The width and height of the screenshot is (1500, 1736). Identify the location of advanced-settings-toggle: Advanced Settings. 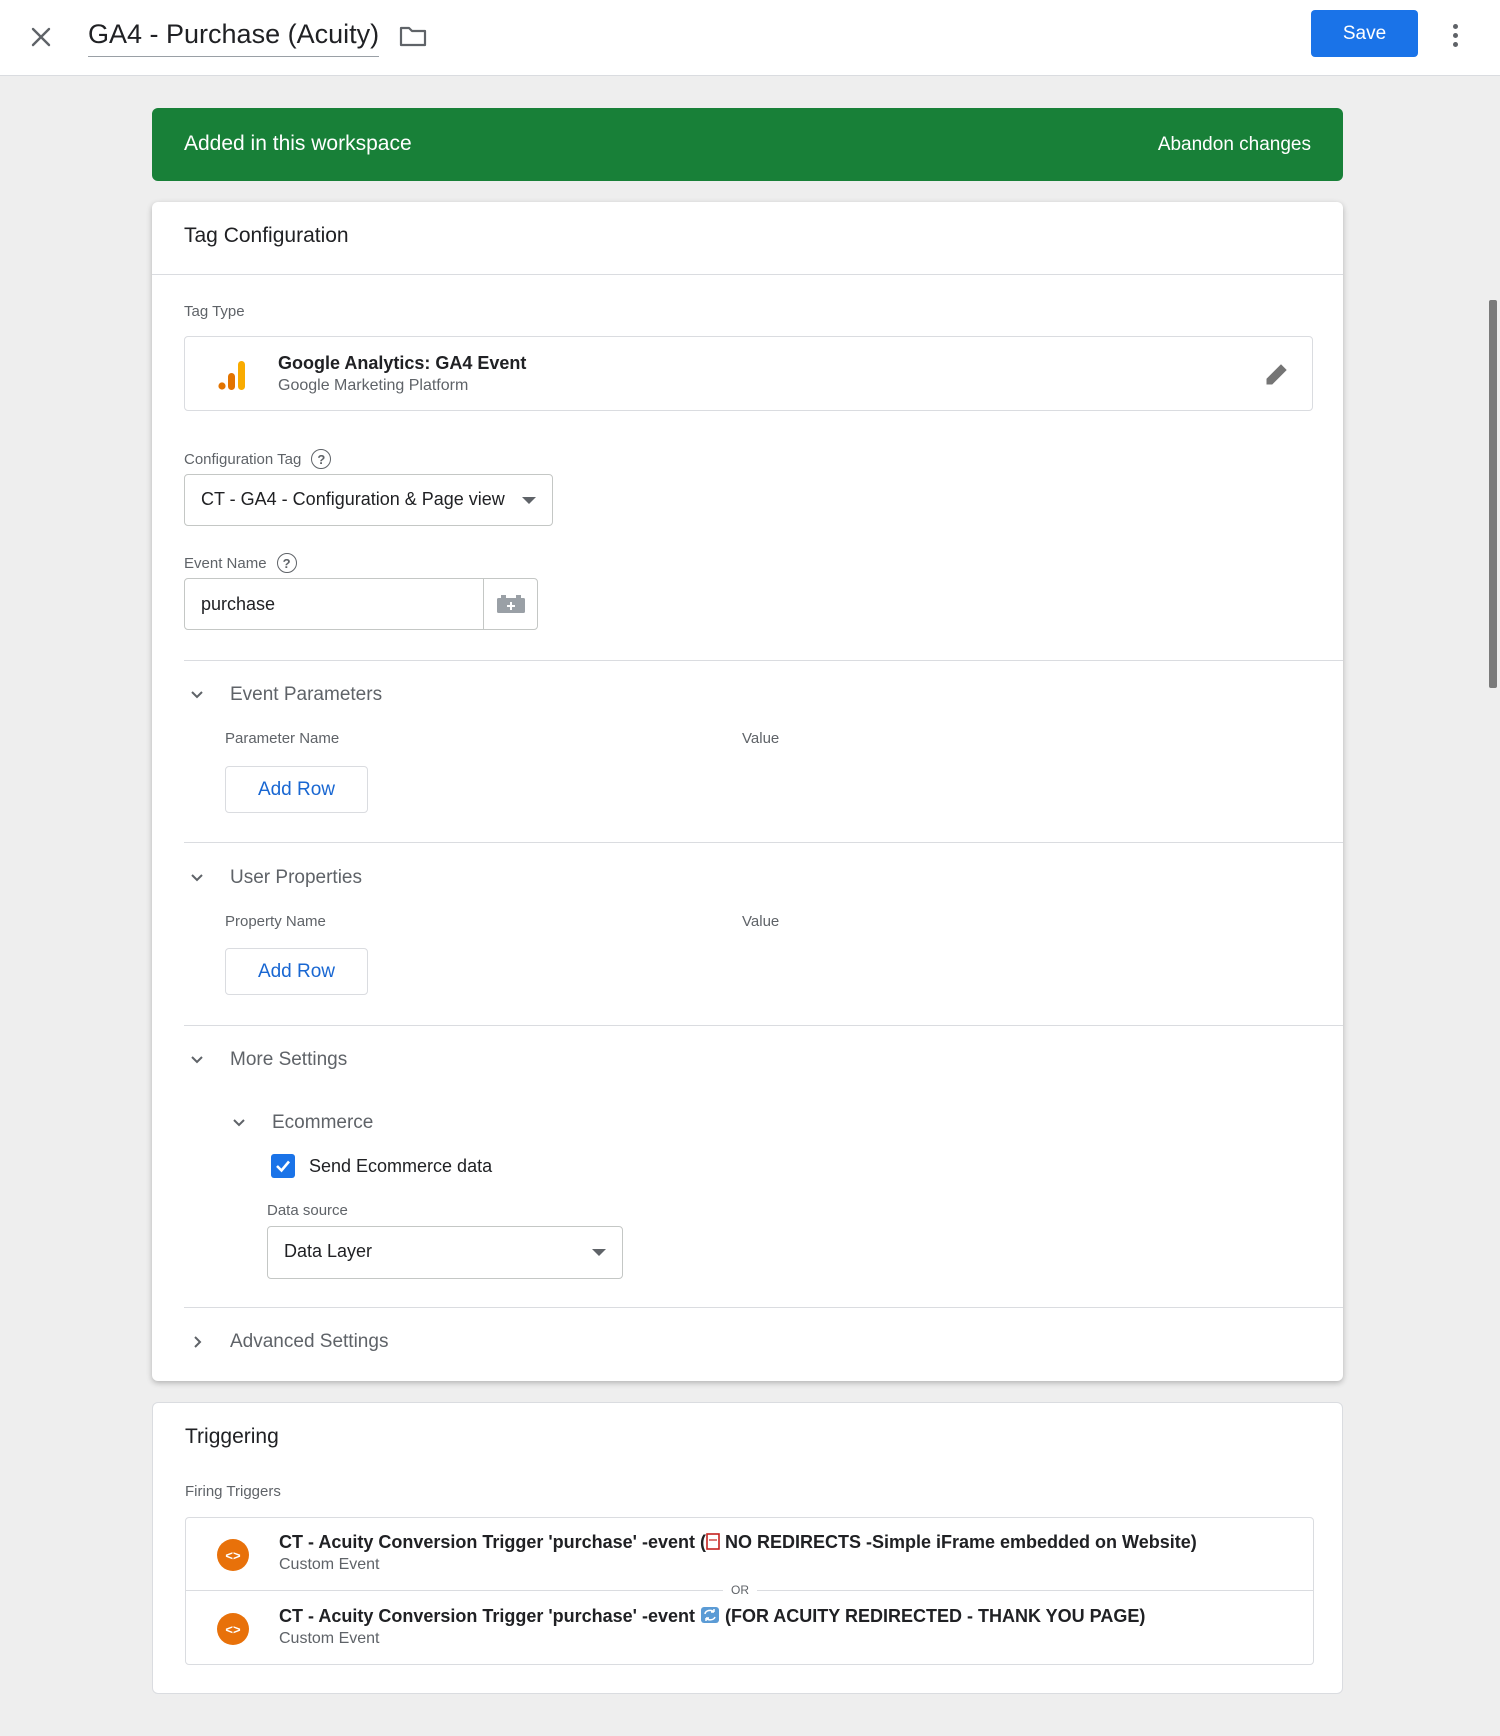
(286, 1342).